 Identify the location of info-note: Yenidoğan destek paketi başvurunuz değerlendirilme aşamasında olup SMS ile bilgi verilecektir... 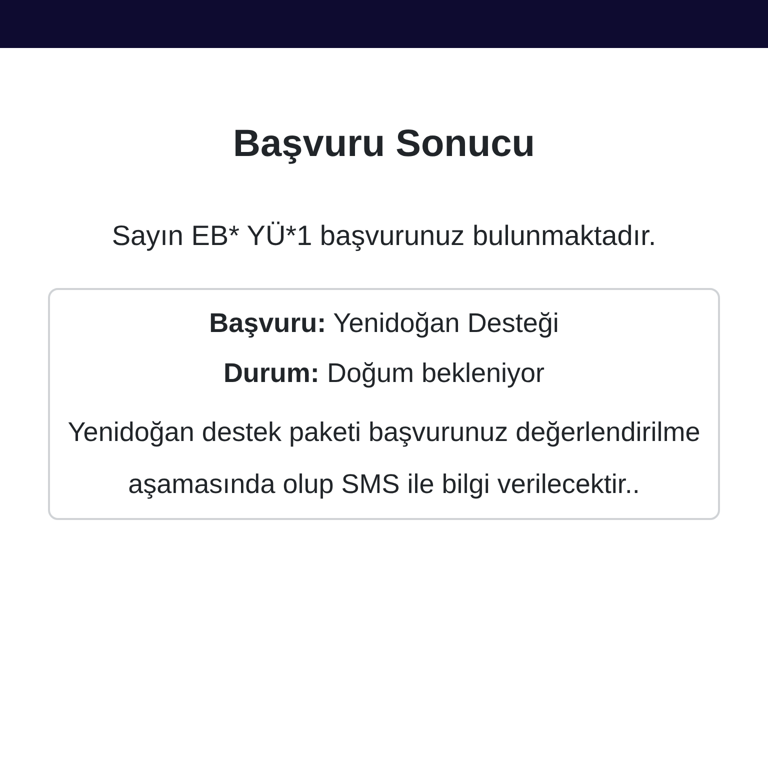
(384, 458).